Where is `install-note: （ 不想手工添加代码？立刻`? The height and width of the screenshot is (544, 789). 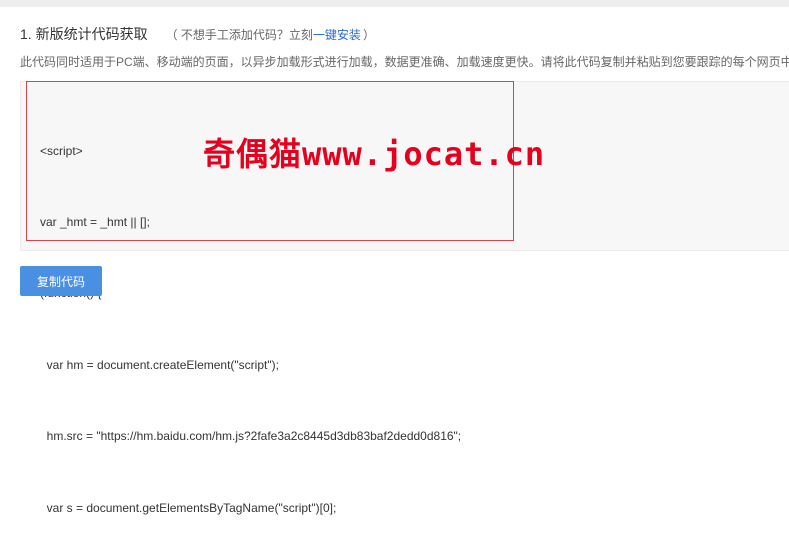 install-note: （ 不想手工添加代码？立刻 is located at coordinates (239, 35).